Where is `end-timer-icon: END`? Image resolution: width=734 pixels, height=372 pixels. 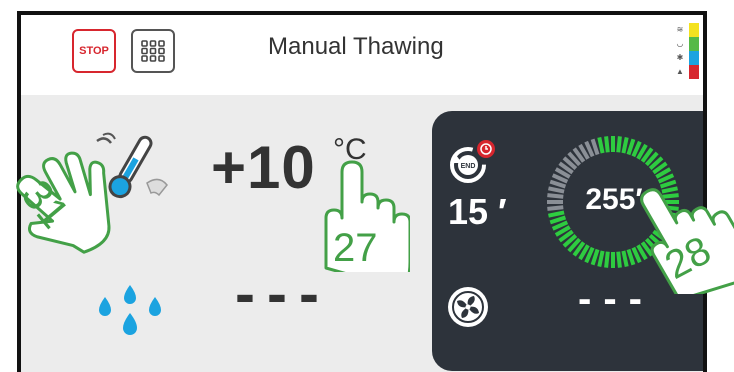
end-timer-icon: END is located at coordinates (472, 163).